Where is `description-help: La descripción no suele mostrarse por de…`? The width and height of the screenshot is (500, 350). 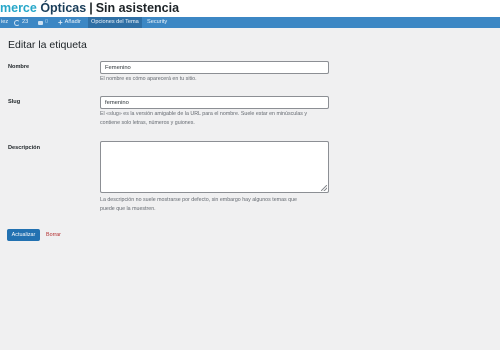
description-help: La descripción no suele mostrarse por de… is located at coordinates (220, 205).